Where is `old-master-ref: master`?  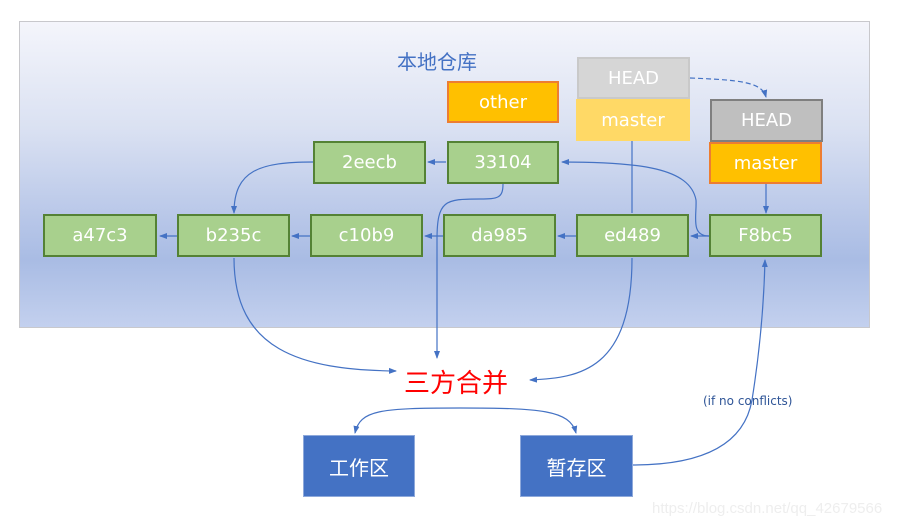 old-master-ref: master is located at coordinates (633, 120).